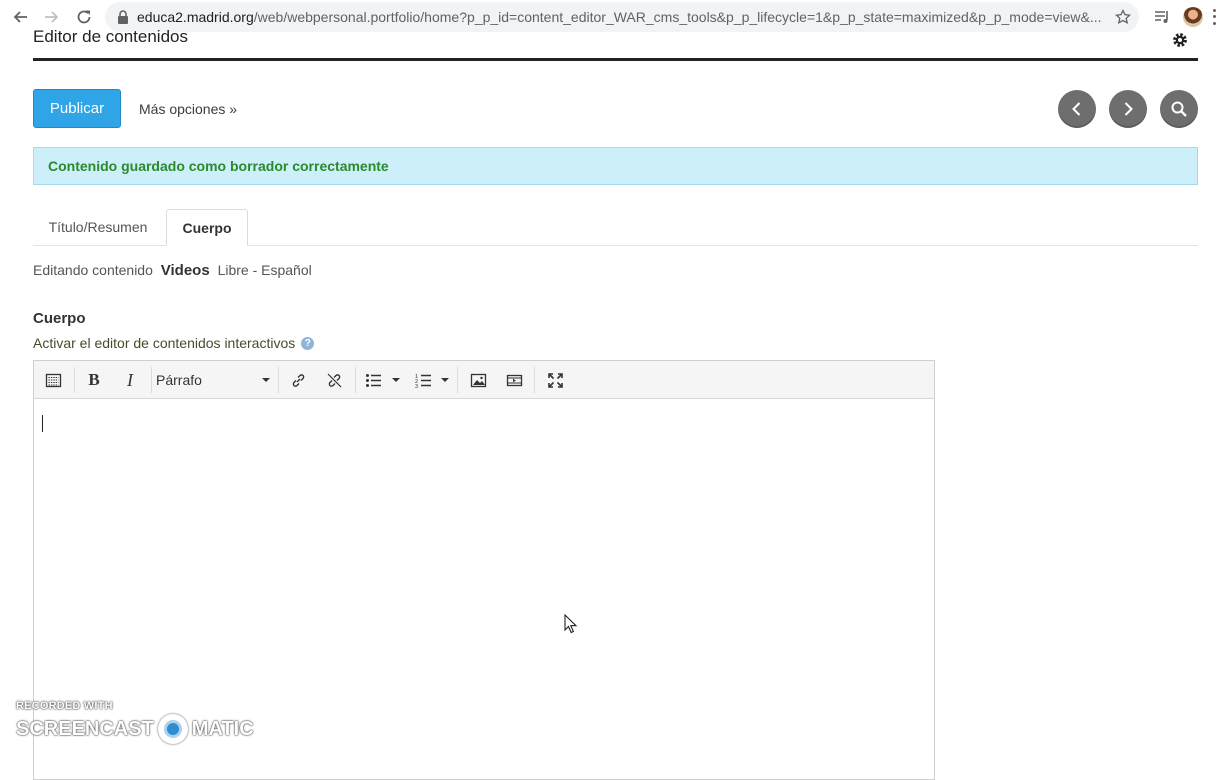 This screenshot has height=780, width=1230. I want to click on bulleted-list-dropdown-icon, so click(396, 380).